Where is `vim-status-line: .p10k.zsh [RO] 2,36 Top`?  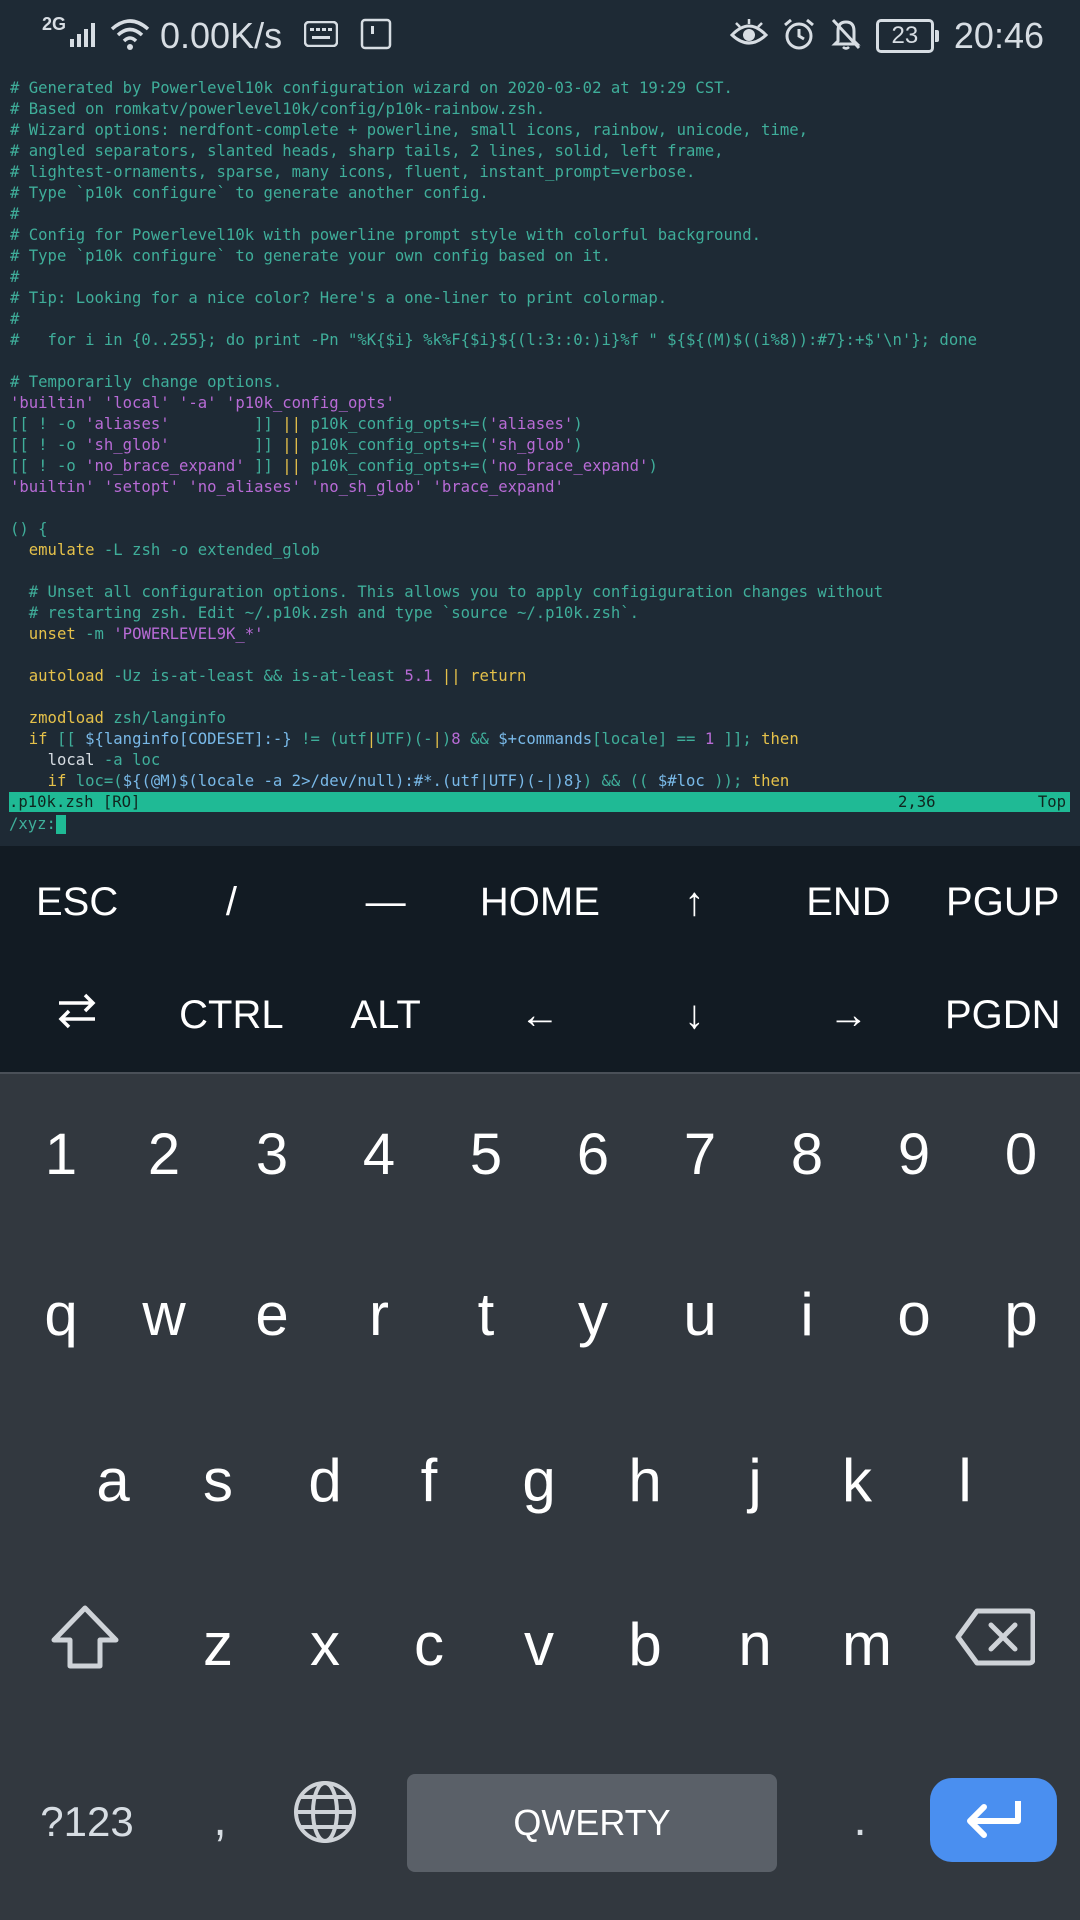
vim-status-line: .p10k.zsh [RO] 2,36 Top is located at coordinates (539, 802).